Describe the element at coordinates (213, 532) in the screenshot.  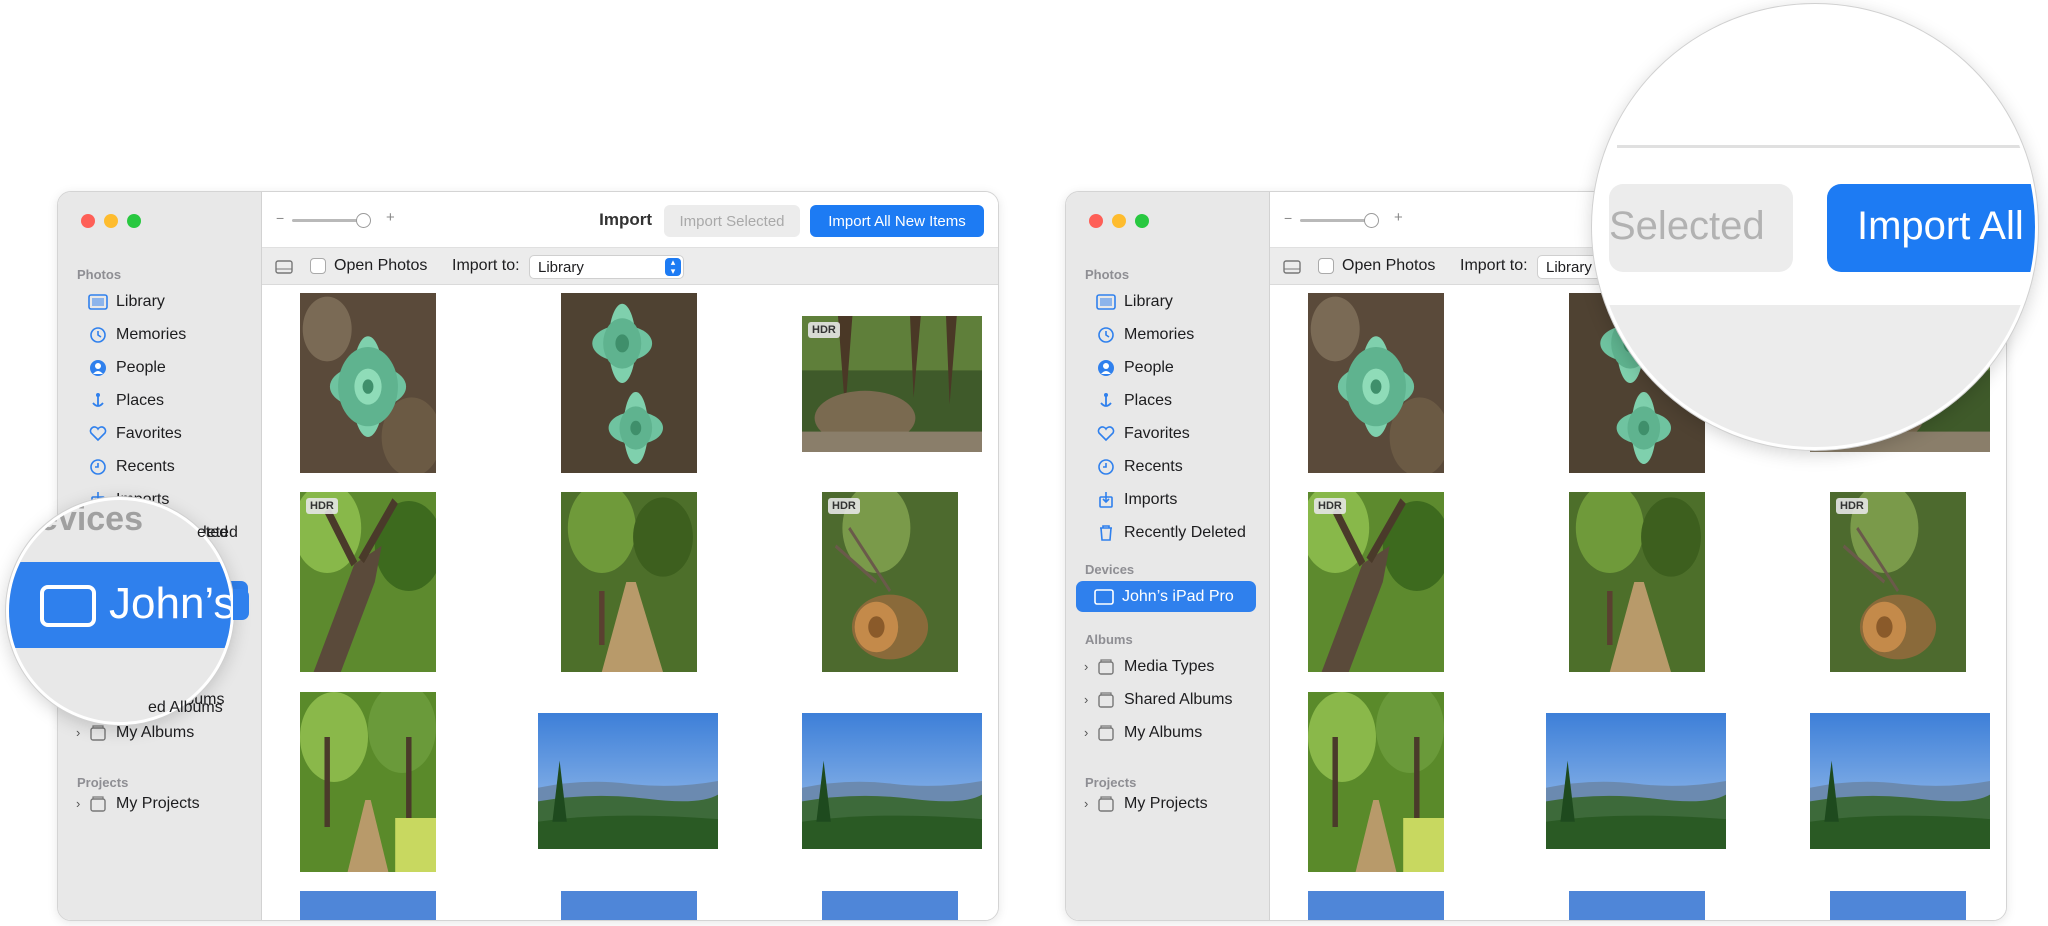
I see `partial-recently-deleted: eted` at that location.